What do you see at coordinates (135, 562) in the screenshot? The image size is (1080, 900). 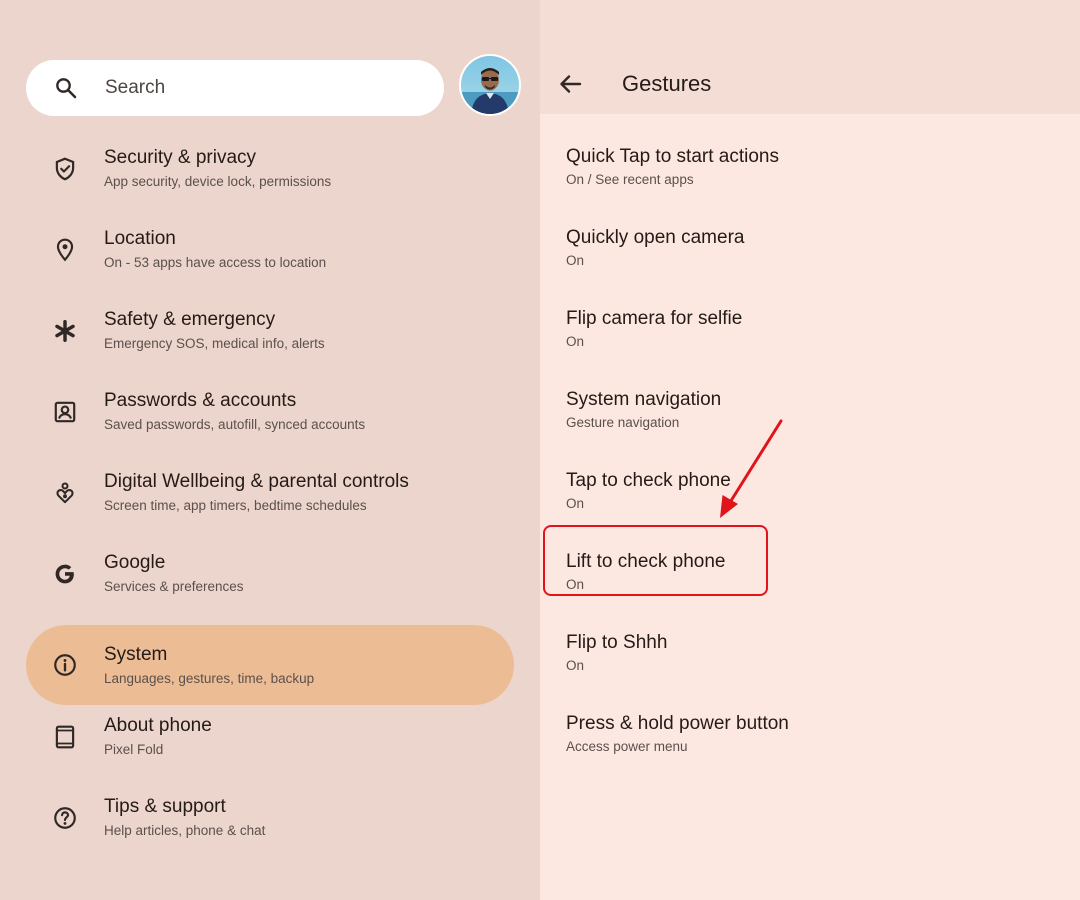 I see `sidebar-item-title: Google` at bounding box center [135, 562].